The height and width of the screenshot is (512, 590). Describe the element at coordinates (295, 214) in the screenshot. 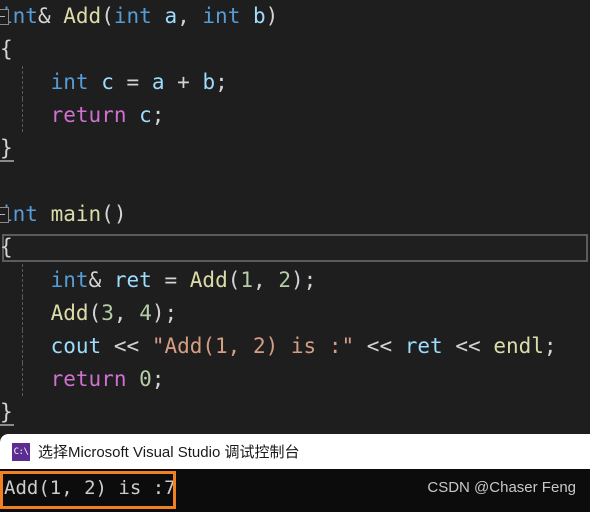

I see `code-line: int main()` at that location.